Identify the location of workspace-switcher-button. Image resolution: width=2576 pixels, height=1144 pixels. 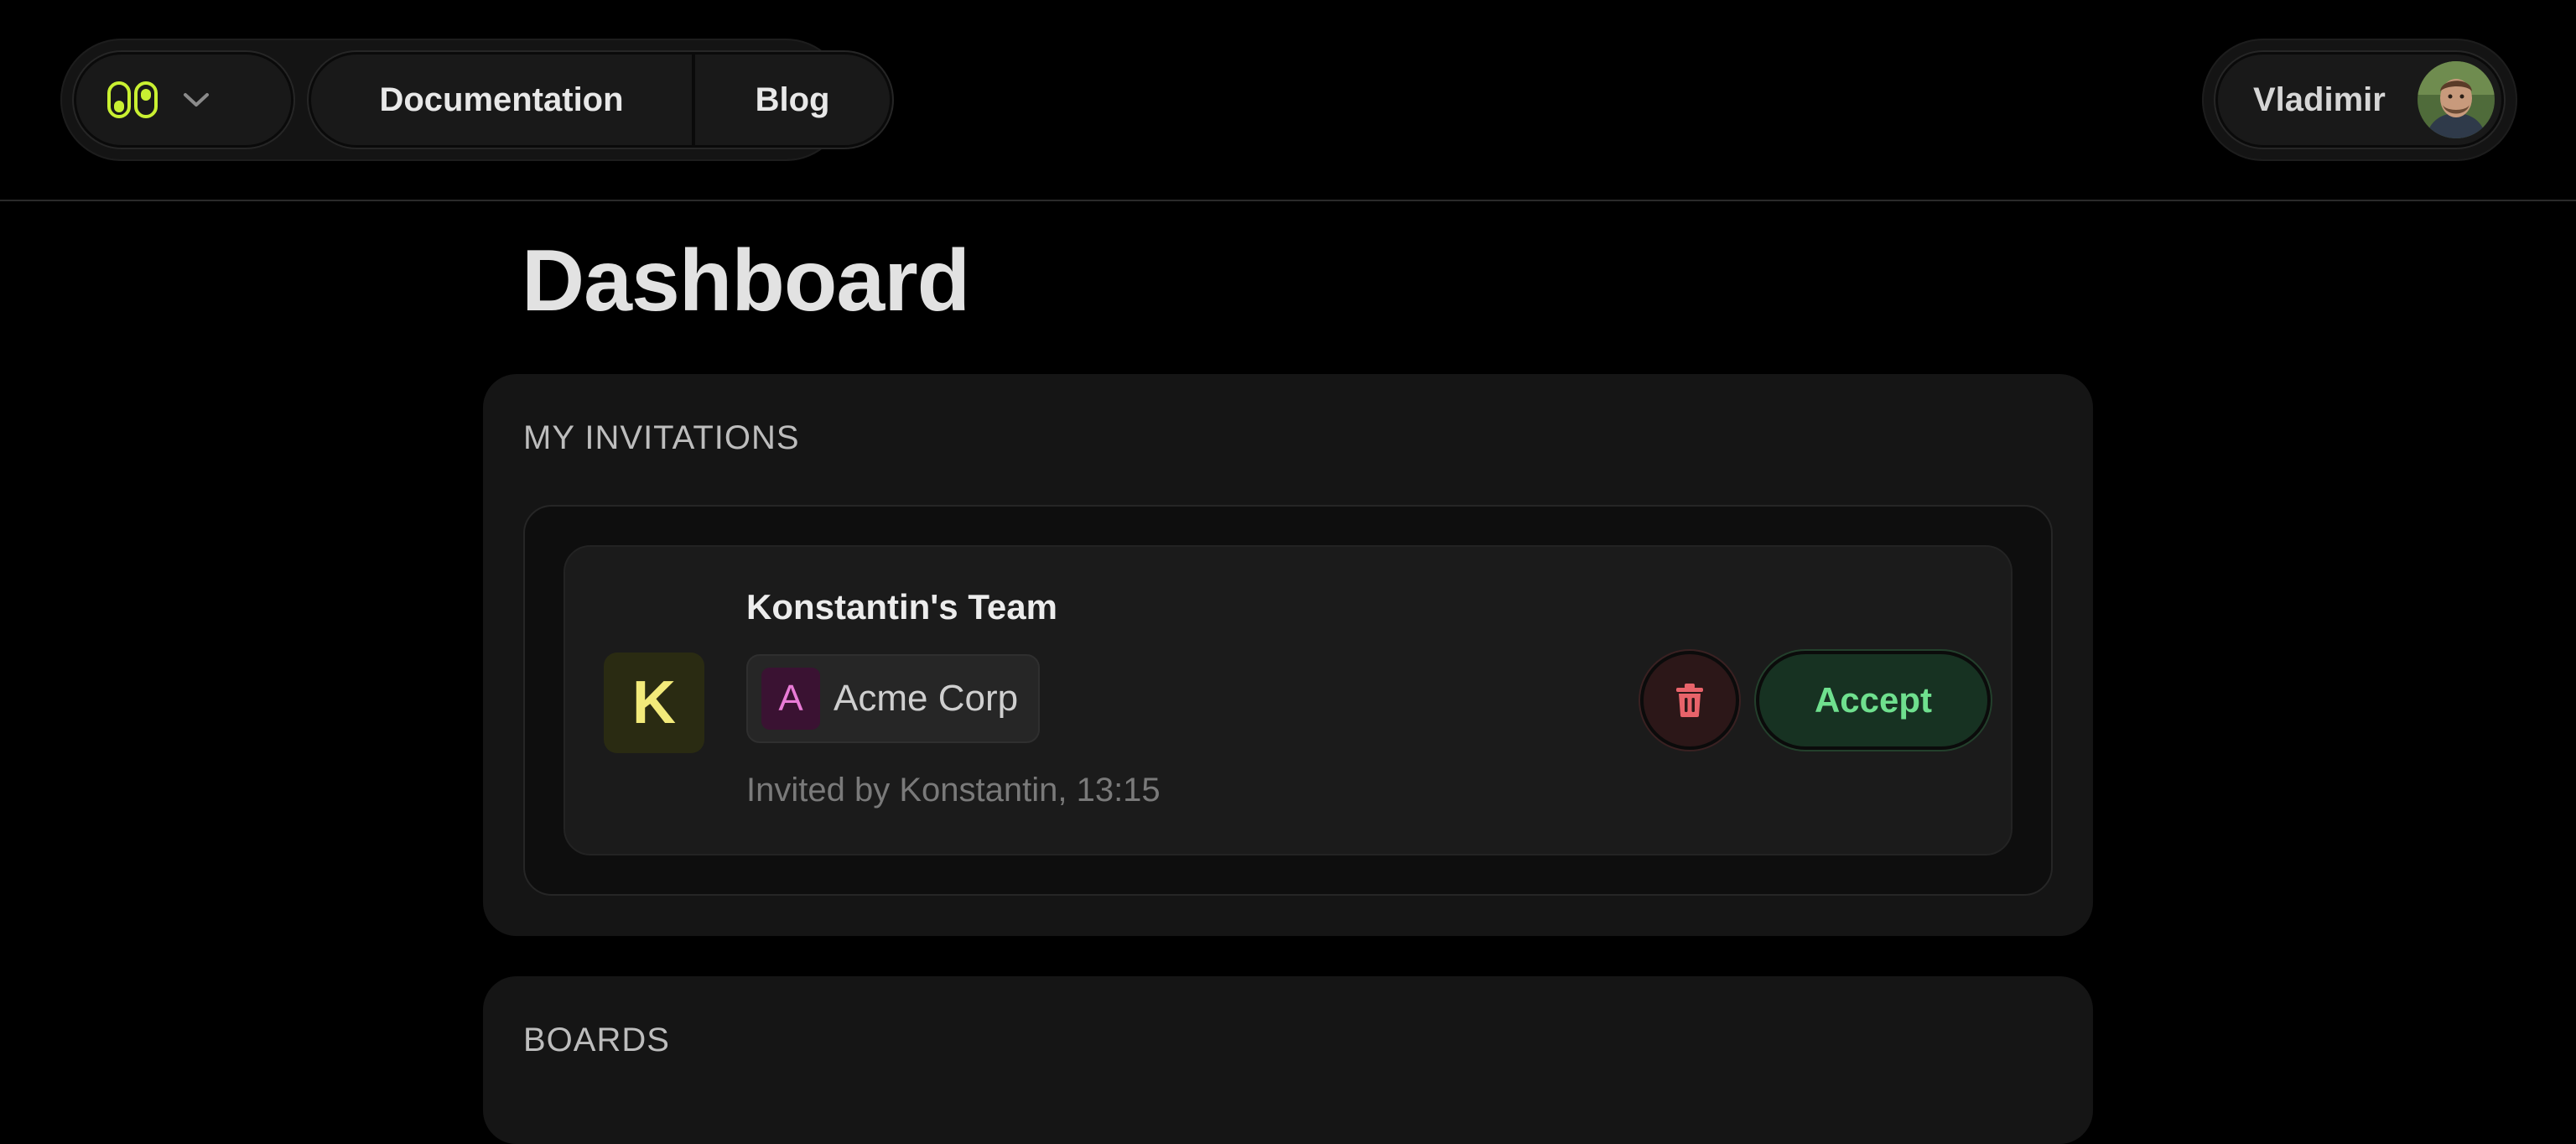
(183, 100).